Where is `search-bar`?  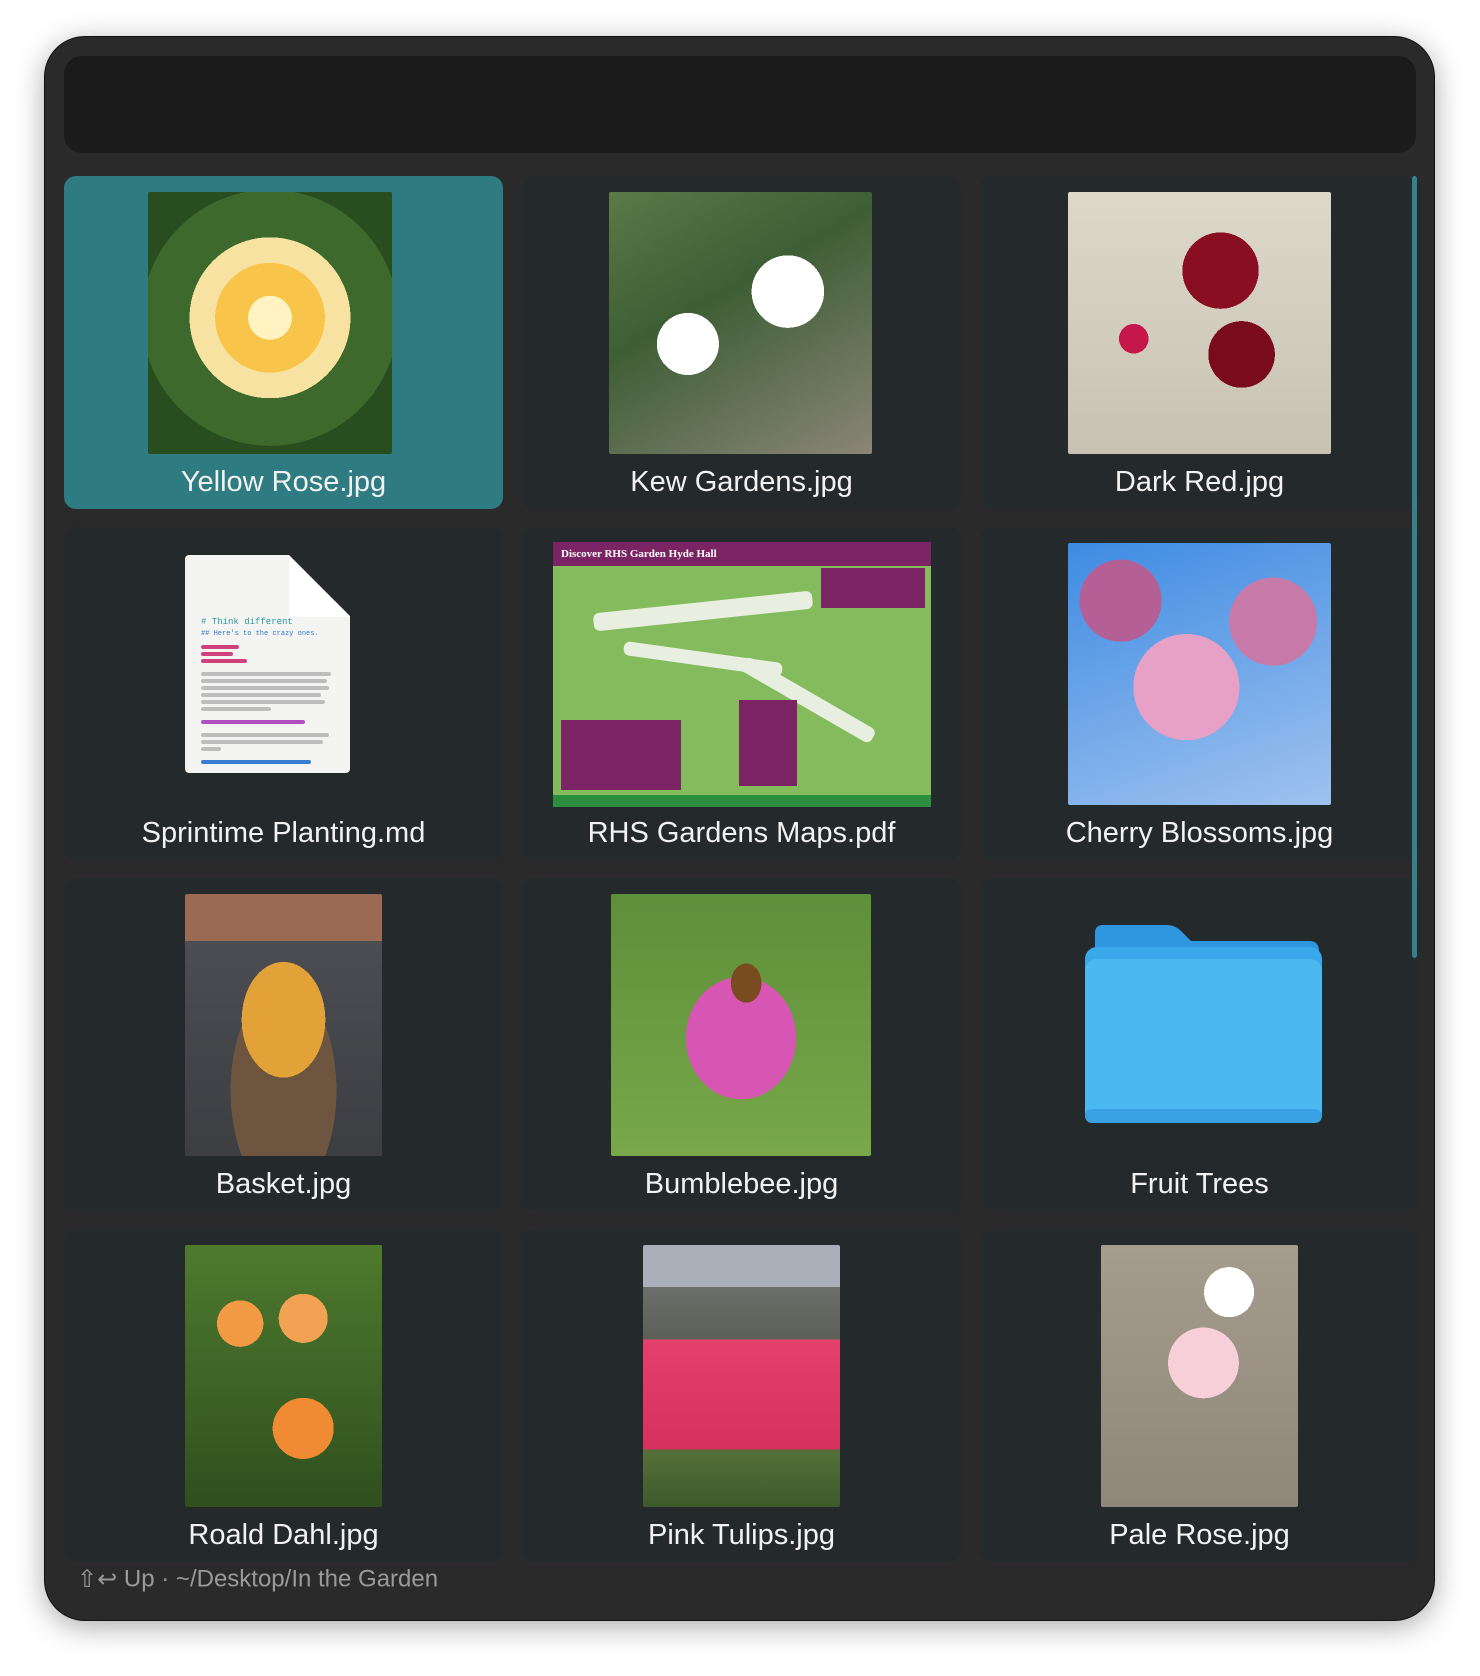 search-bar is located at coordinates (740, 105).